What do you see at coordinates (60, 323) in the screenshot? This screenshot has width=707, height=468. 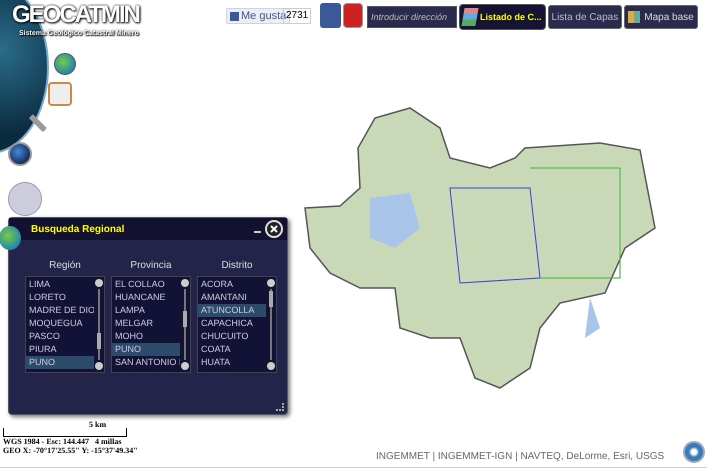 I see `list-item: MOQUEGUA` at bounding box center [60, 323].